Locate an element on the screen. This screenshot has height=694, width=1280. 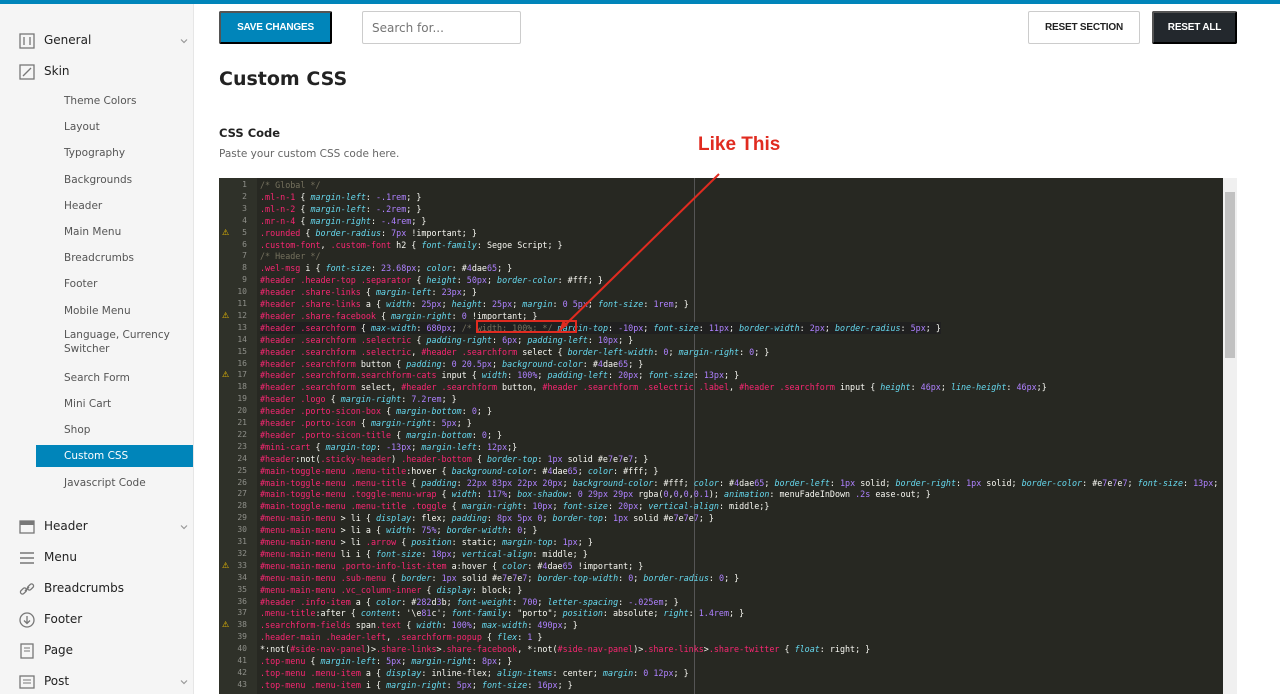
line-number: 41 is located at coordinates (242, 660).